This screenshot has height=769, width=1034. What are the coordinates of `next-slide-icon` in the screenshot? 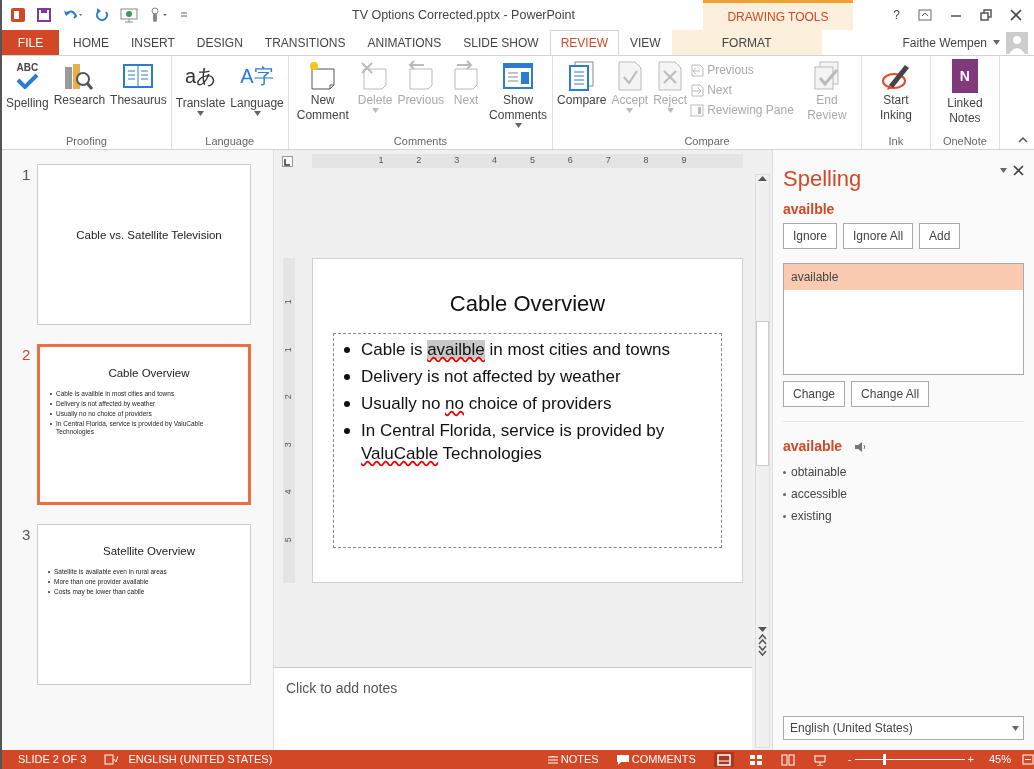 It's located at (762, 651).